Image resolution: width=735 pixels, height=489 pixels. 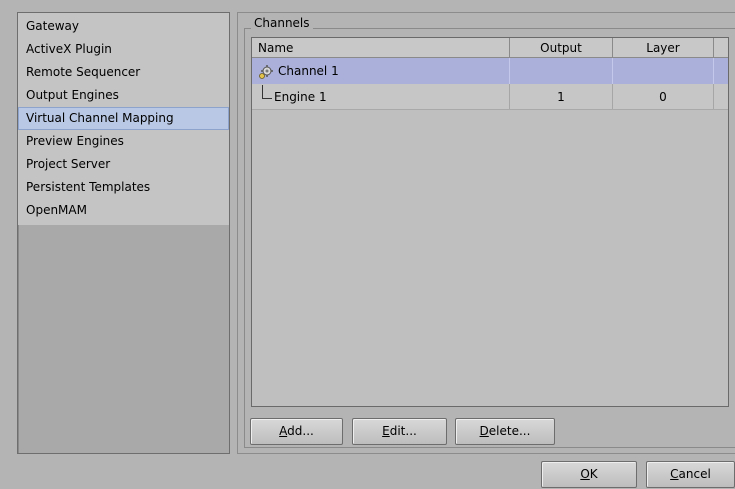 What do you see at coordinates (123, 141) in the screenshot?
I see `category-item-preview-engines: Preview Engines` at bounding box center [123, 141].